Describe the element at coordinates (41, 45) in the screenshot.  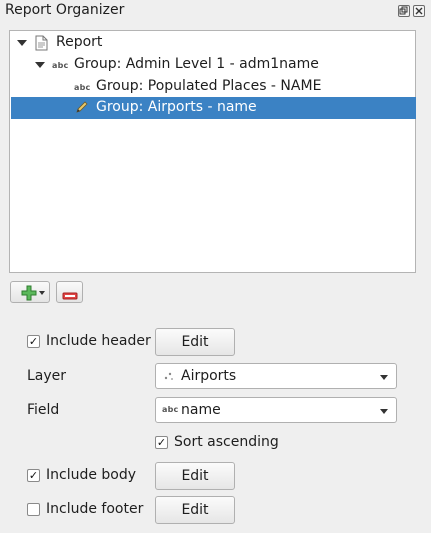
I see `document-icon` at that location.